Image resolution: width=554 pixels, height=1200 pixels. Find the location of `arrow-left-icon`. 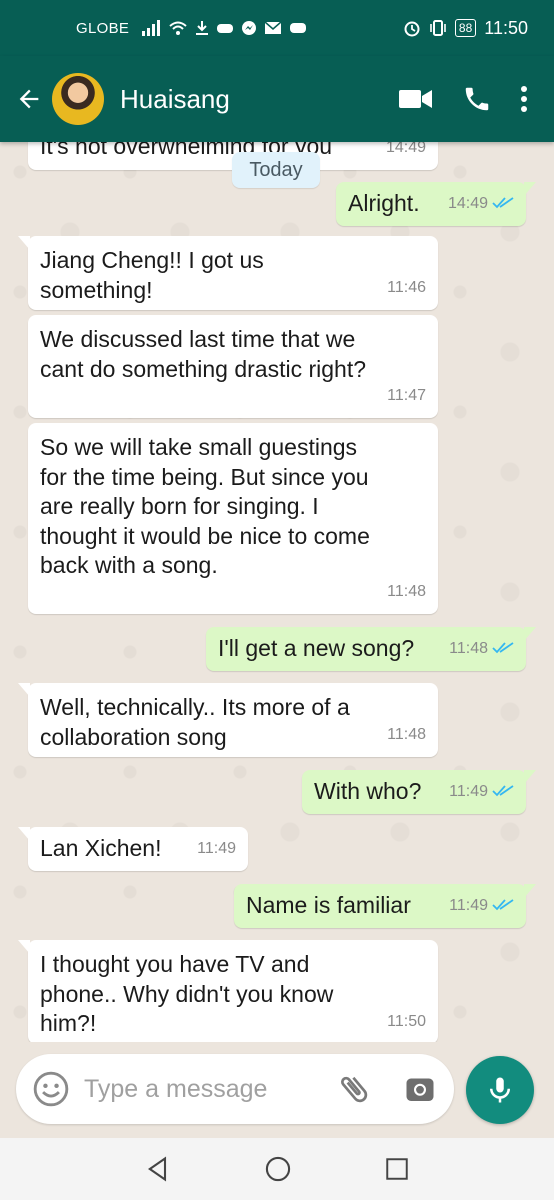

arrow-left-icon is located at coordinates (29, 99).